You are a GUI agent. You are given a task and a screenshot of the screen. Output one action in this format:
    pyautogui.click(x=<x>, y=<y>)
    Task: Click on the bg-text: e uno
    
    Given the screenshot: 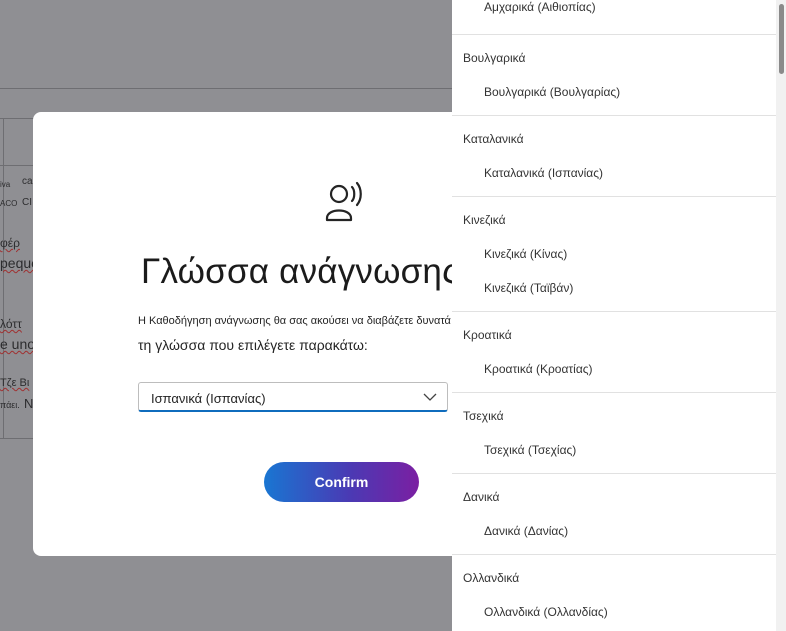 What is the action you would take?
    pyautogui.click(x=18, y=344)
    